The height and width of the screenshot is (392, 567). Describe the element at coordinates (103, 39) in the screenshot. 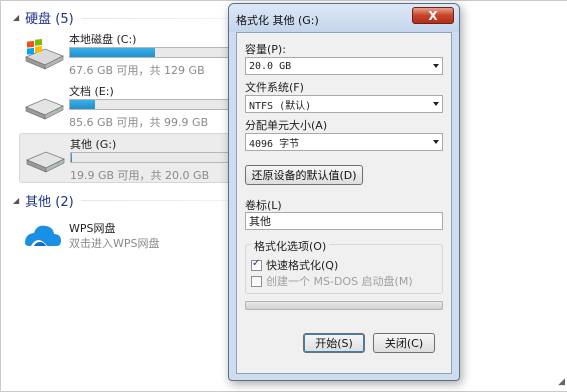

I see `drive-name: 本地磁盘 (C:)` at that location.